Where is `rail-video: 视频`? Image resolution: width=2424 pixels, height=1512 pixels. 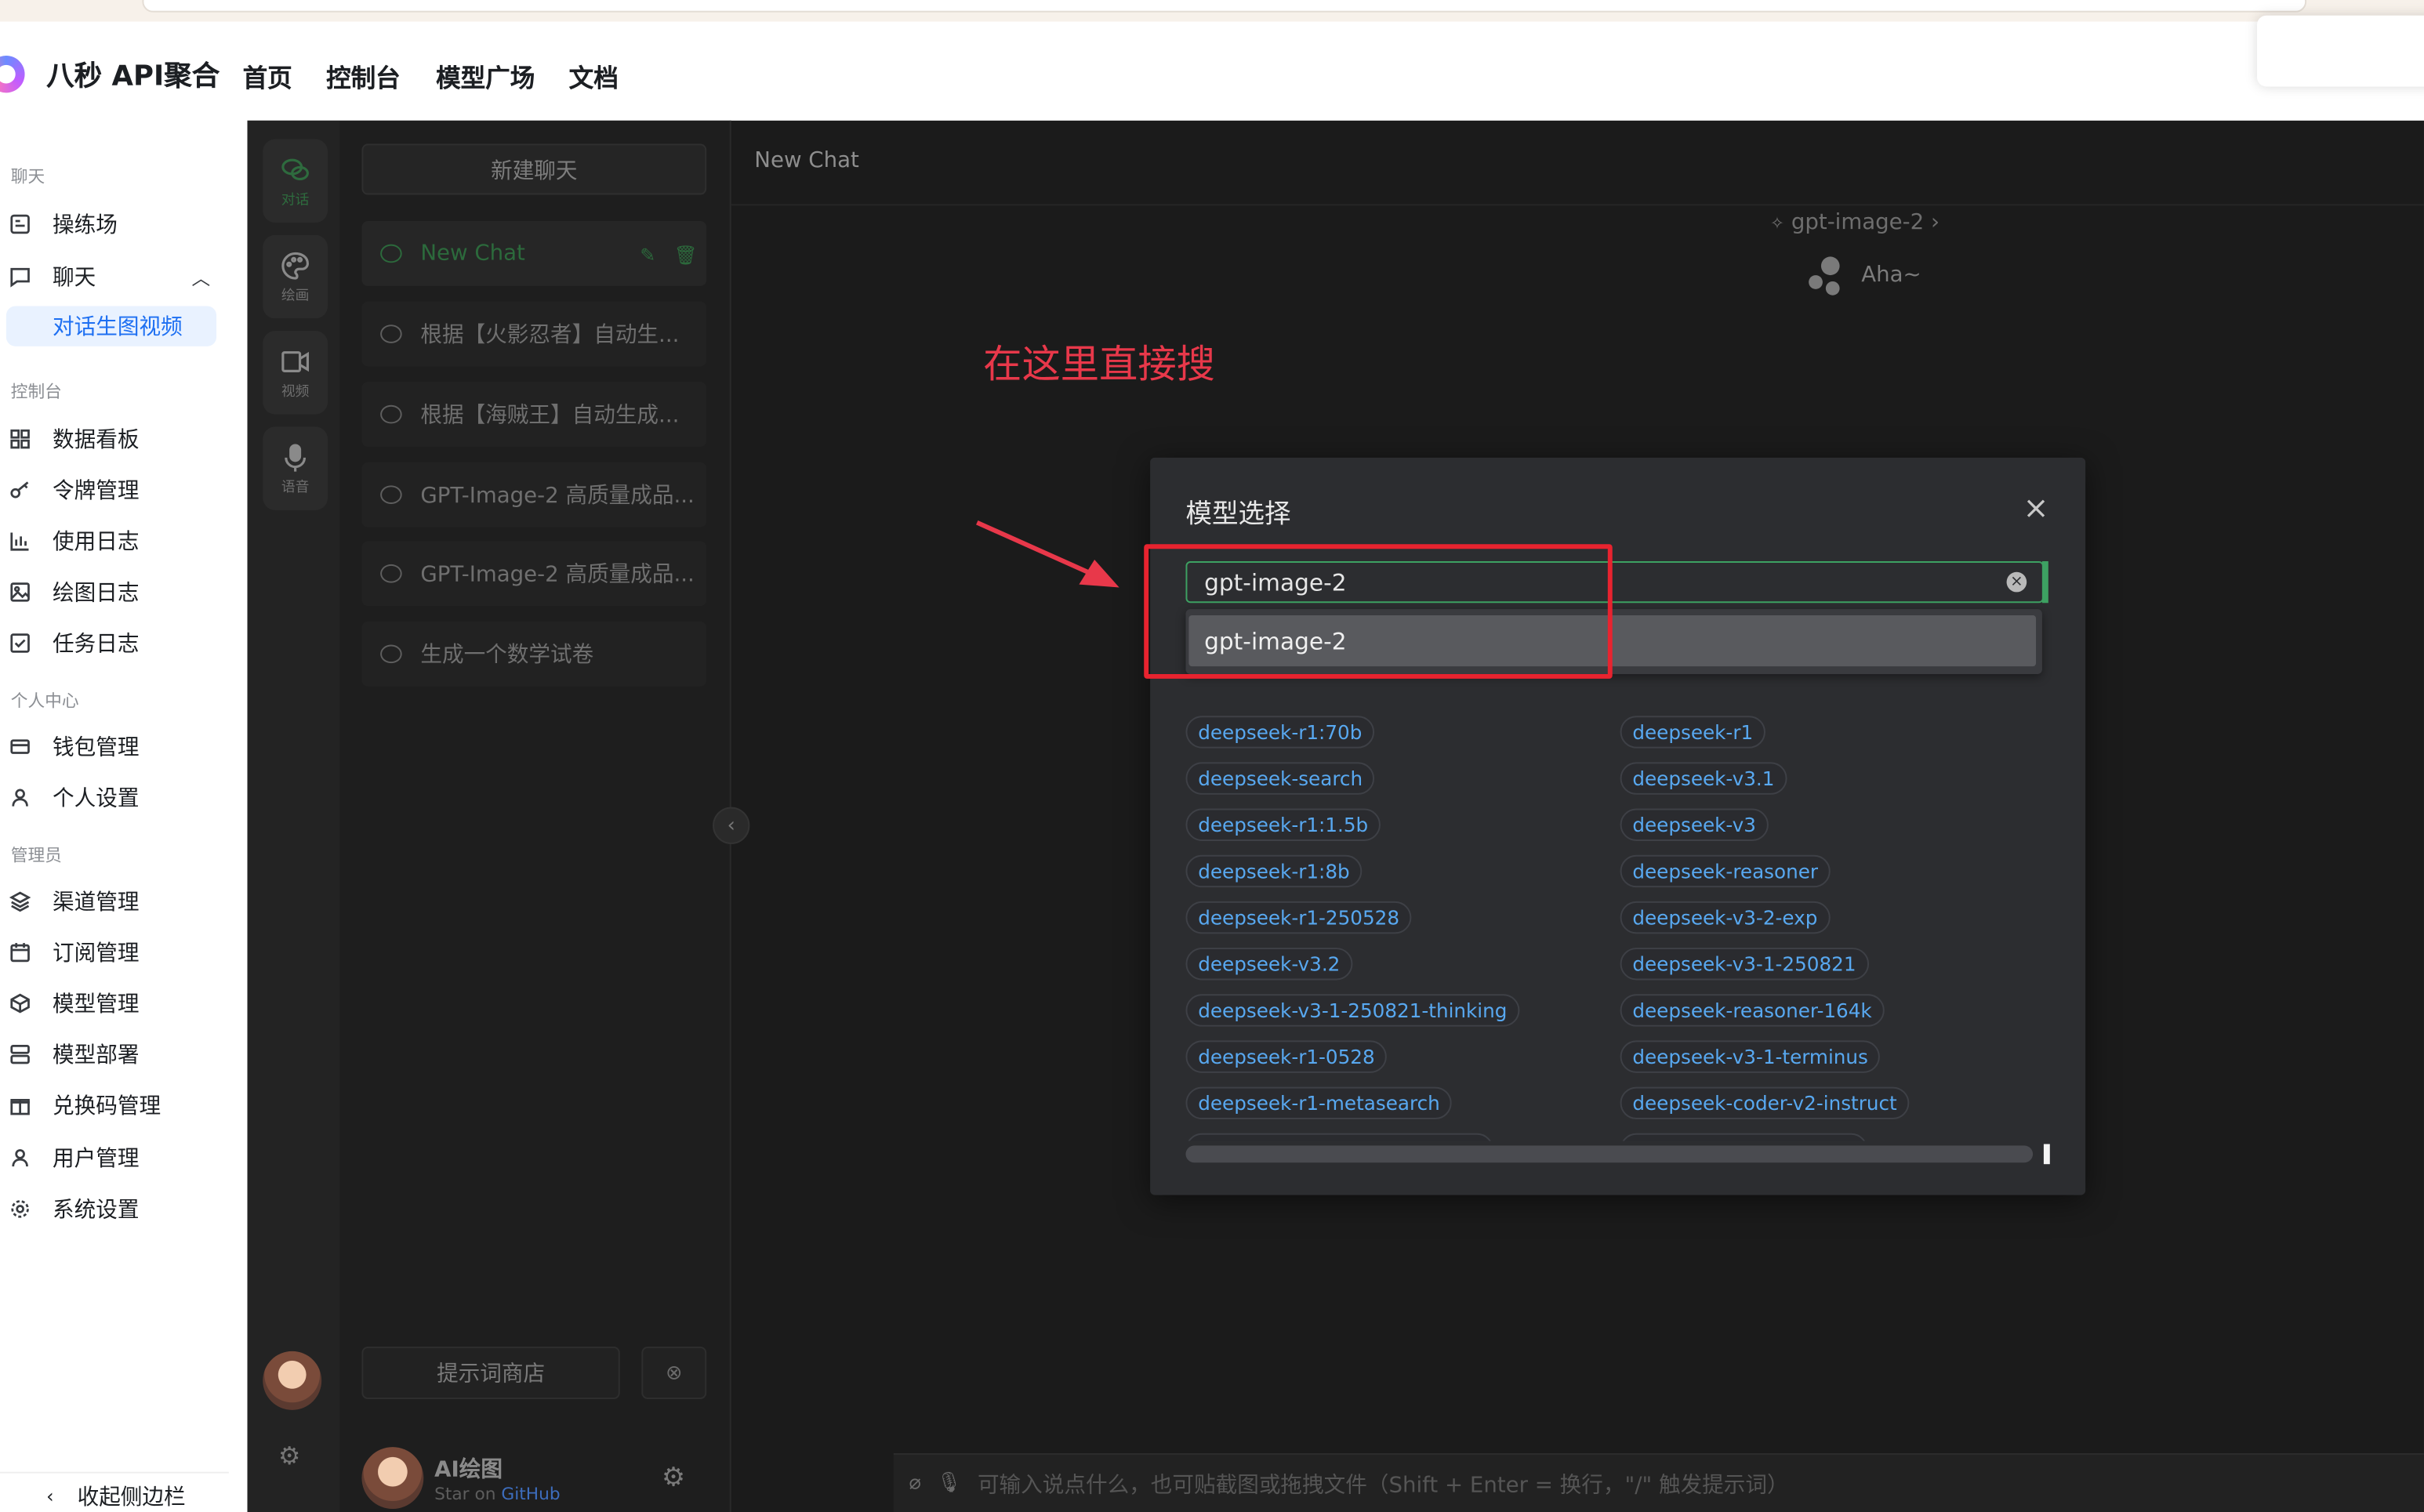 rail-video: 视频 is located at coordinates (295, 373).